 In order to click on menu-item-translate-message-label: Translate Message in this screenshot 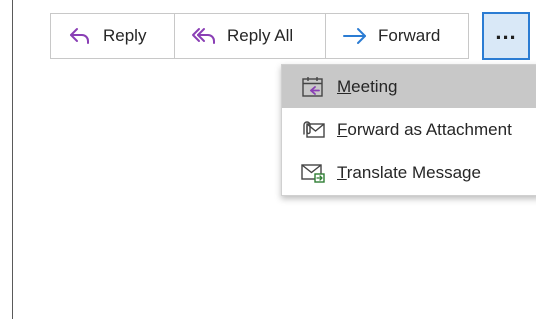, I will do `click(409, 172)`.